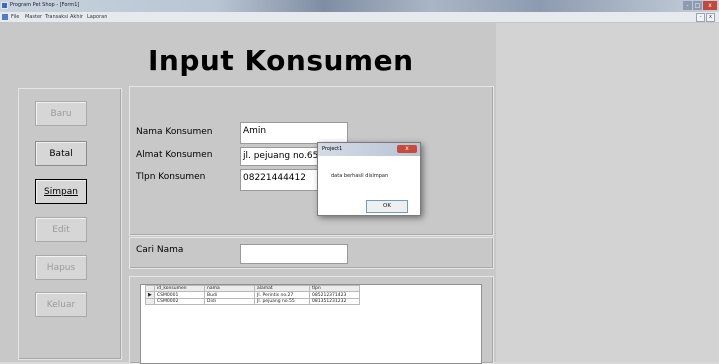  What do you see at coordinates (332, 149) in the screenshot?
I see `dialog-title: Project1` at bounding box center [332, 149].